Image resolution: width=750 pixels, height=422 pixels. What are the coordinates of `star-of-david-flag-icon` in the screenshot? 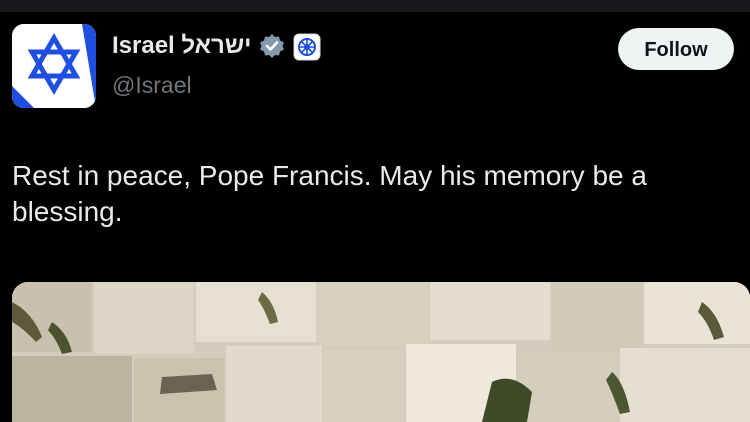 It's located at (54, 66).